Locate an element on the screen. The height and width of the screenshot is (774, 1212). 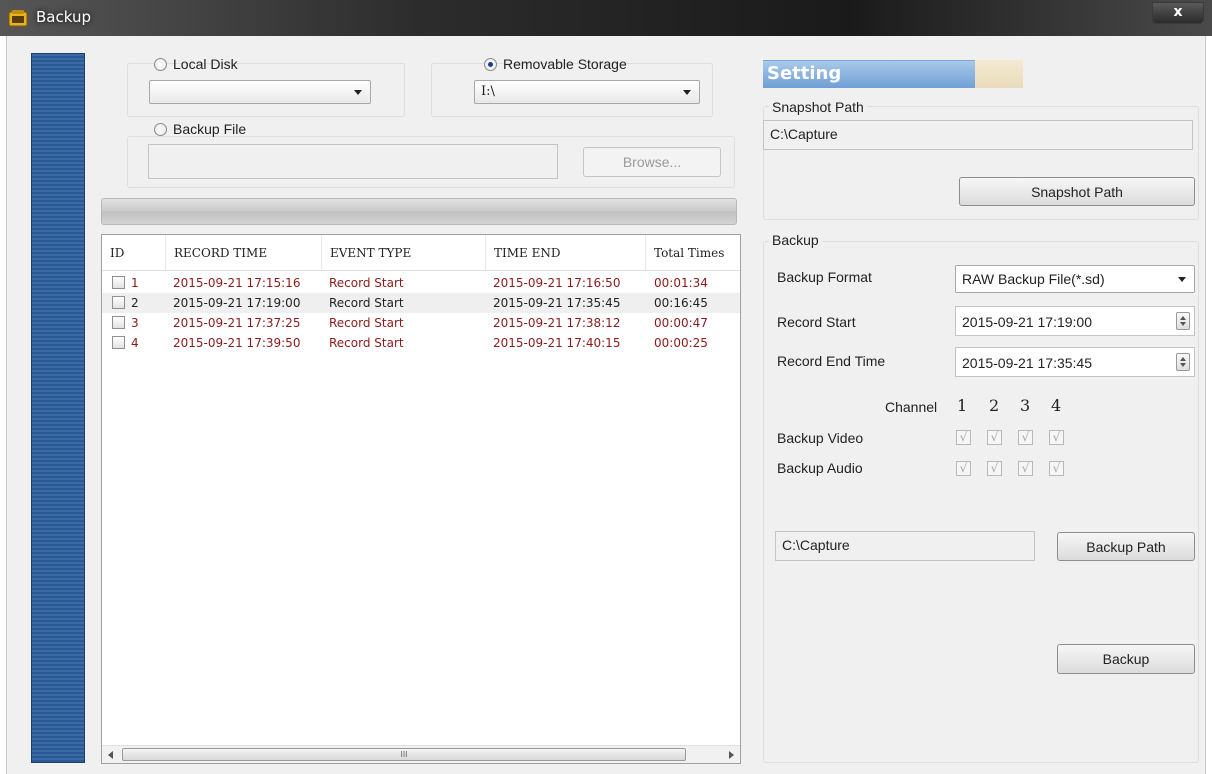
video-ch3-checkbox: √ is located at coordinates (1025, 437).